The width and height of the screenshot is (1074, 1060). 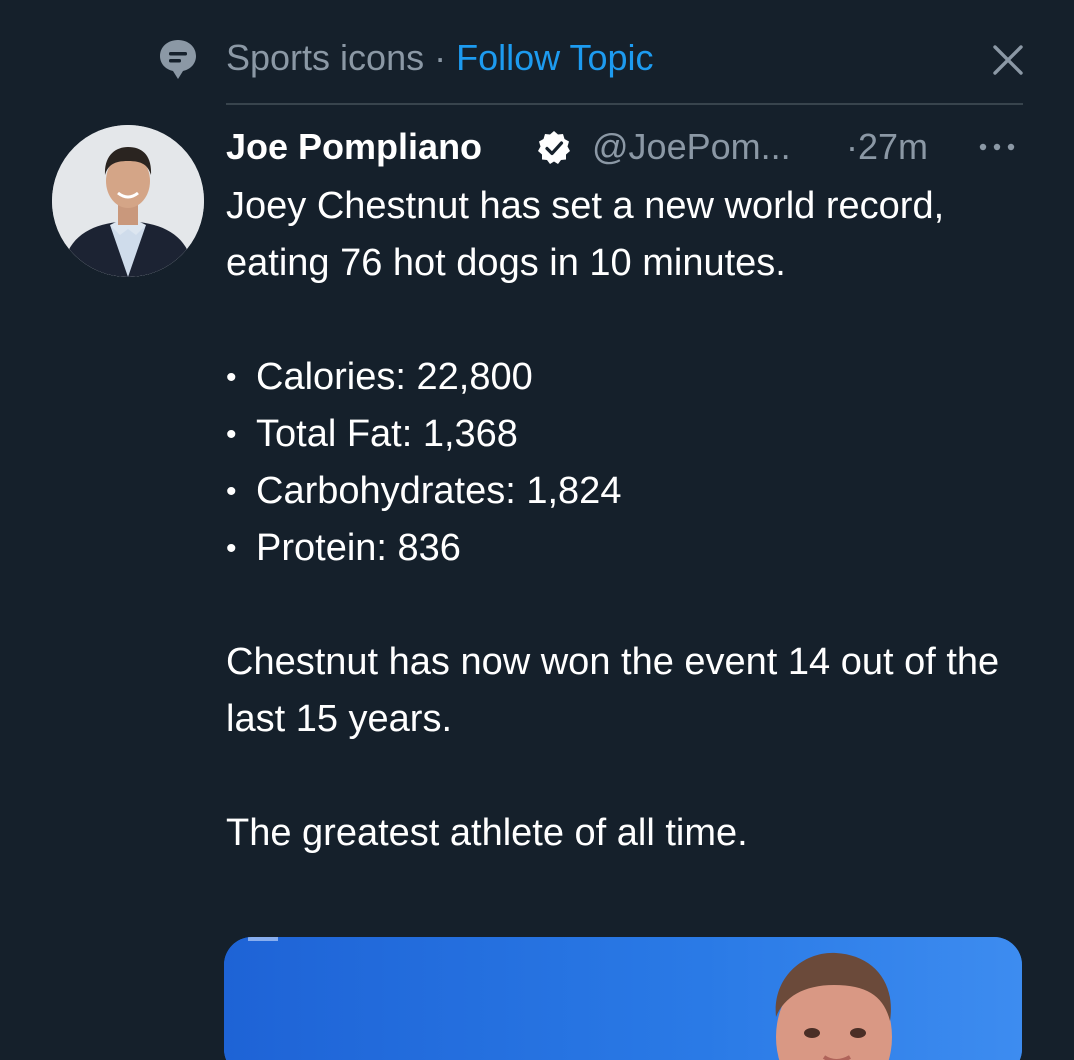 What do you see at coordinates (178, 59) in the screenshot?
I see `topic-icon` at bounding box center [178, 59].